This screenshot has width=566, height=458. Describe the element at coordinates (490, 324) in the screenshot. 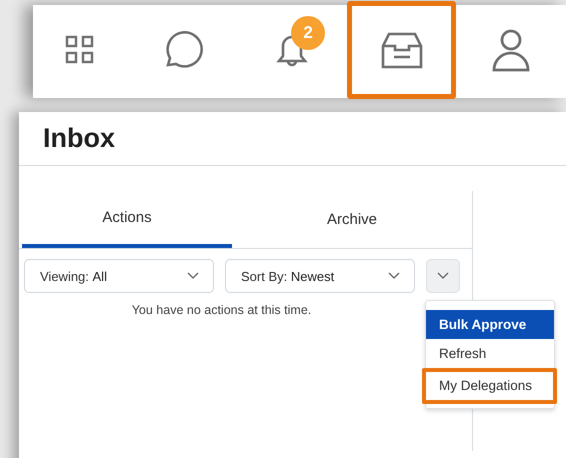

I see `menu-item: Bulk Approve` at that location.